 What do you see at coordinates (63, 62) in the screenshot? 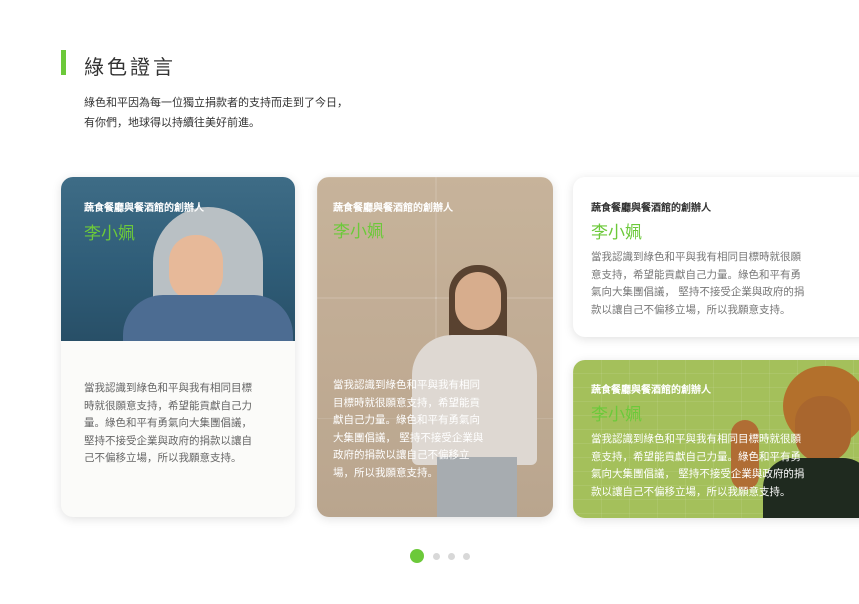
I see `section-title-accent-bar` at bounding box center [63, 62].